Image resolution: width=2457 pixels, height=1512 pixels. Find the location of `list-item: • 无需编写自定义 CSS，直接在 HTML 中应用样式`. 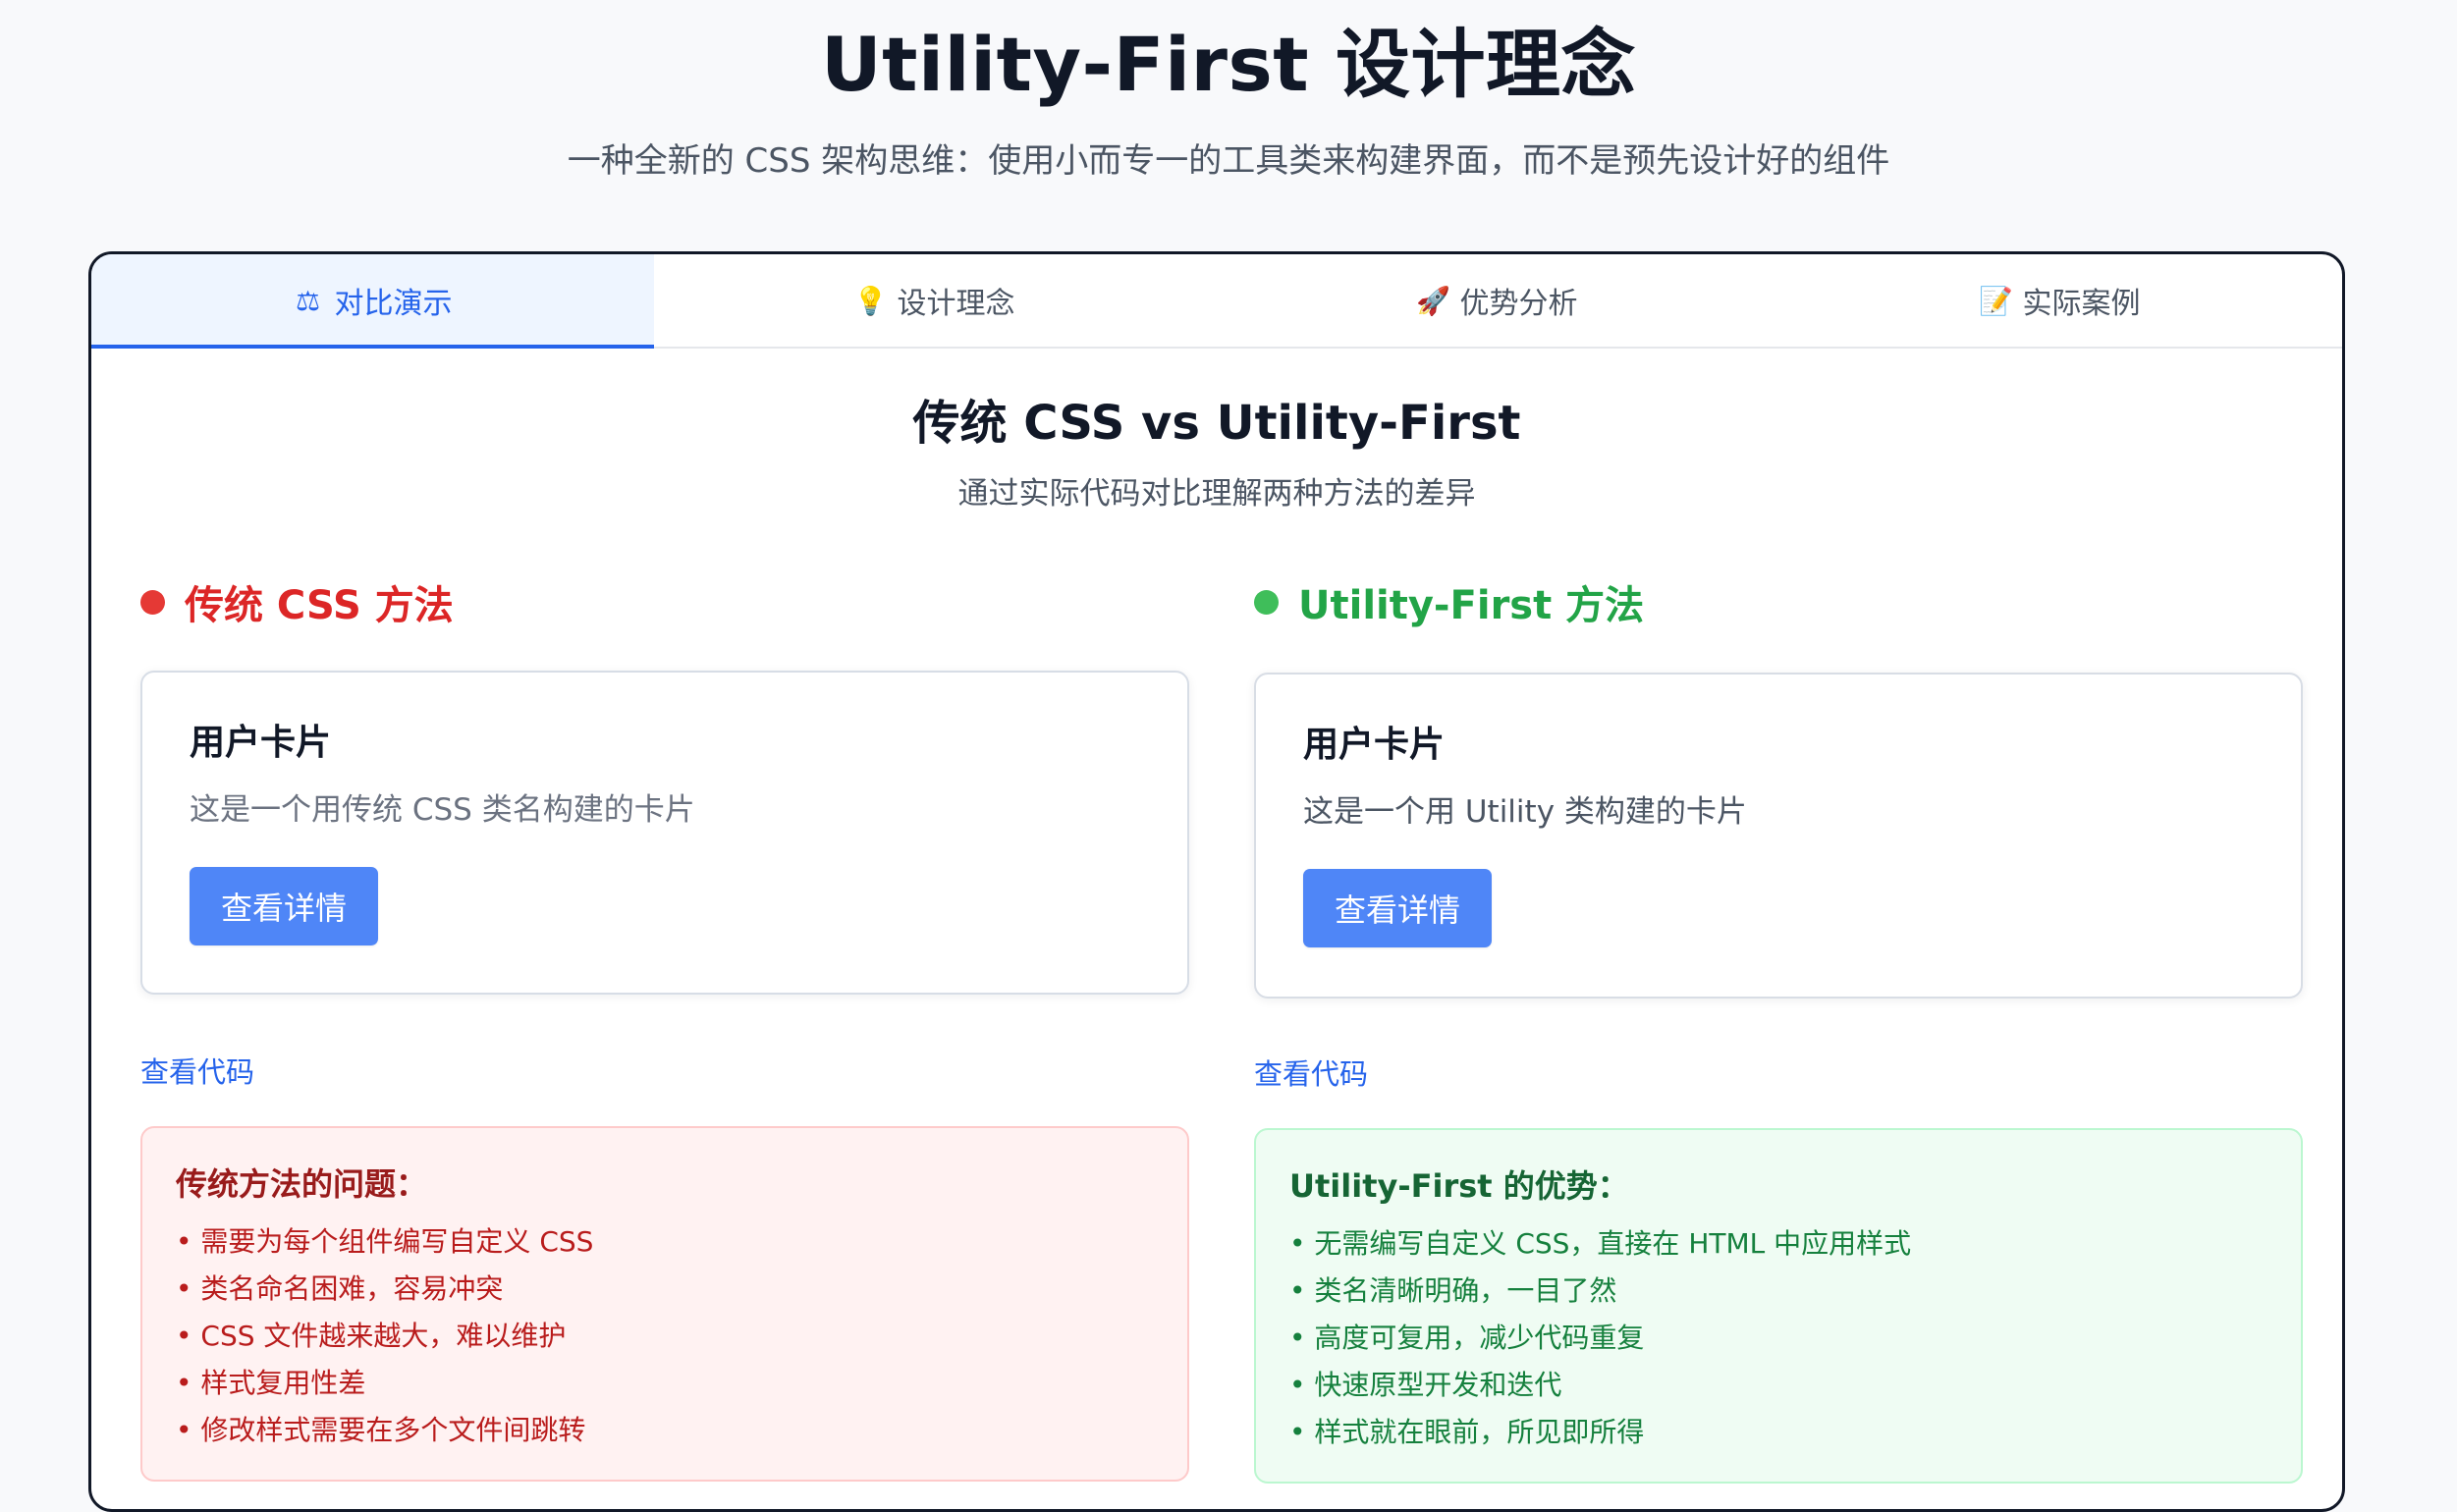

list-item: • 无需编写自定义 CSS，直接在 HTML 中应用样式 is located at coordinates (1600, 1243).